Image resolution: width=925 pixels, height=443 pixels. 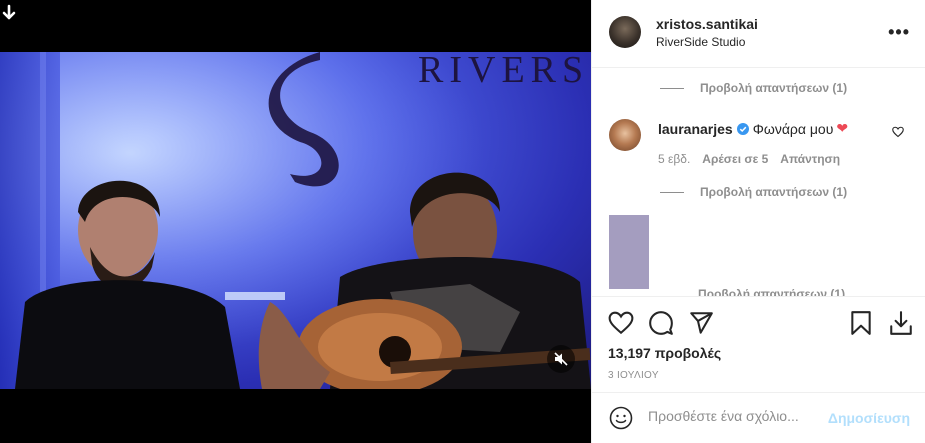 What do you see at coordinates (735, 159) in the screenshot?
I see `comment-likes: Αρέσει σε 5` at bounding box center [735, 159].